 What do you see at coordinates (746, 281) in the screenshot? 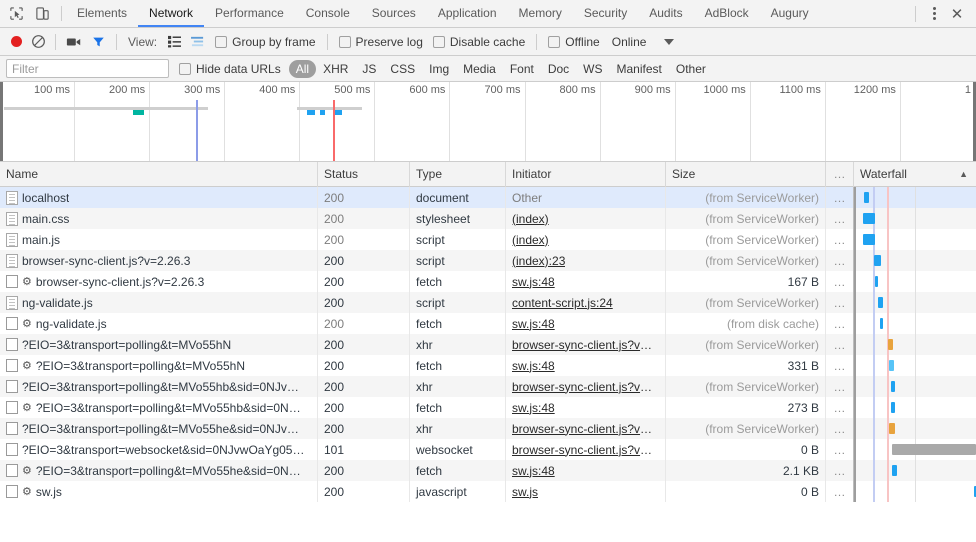
I see `cell-size: 167 B` at bounding box center [746, 281].